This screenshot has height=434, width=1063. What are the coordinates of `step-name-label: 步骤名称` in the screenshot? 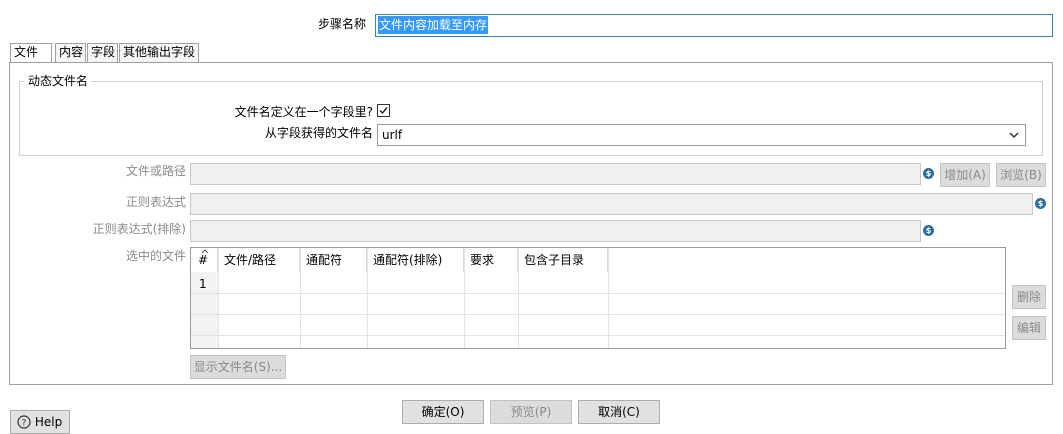 It's located at (341, 24).